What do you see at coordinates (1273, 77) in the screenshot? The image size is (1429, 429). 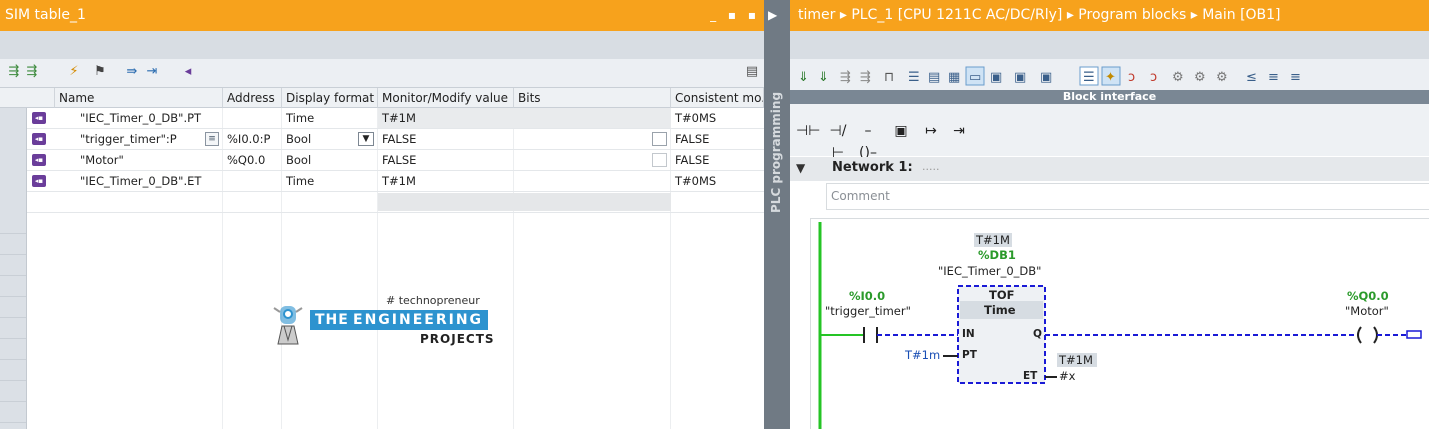 I see `outdent-icon: ≡` at bounding box center [1273, 77].